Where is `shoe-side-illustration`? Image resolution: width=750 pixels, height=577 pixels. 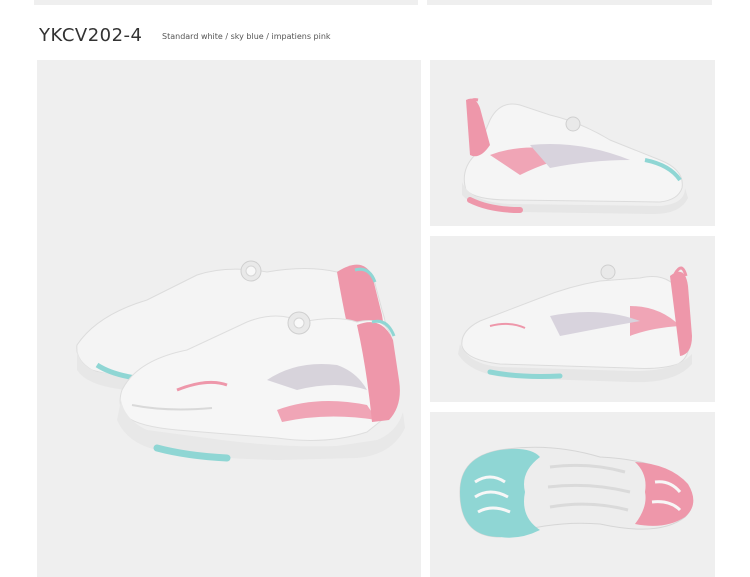 shoe-side-illustration is located at coordinates (575, 156).